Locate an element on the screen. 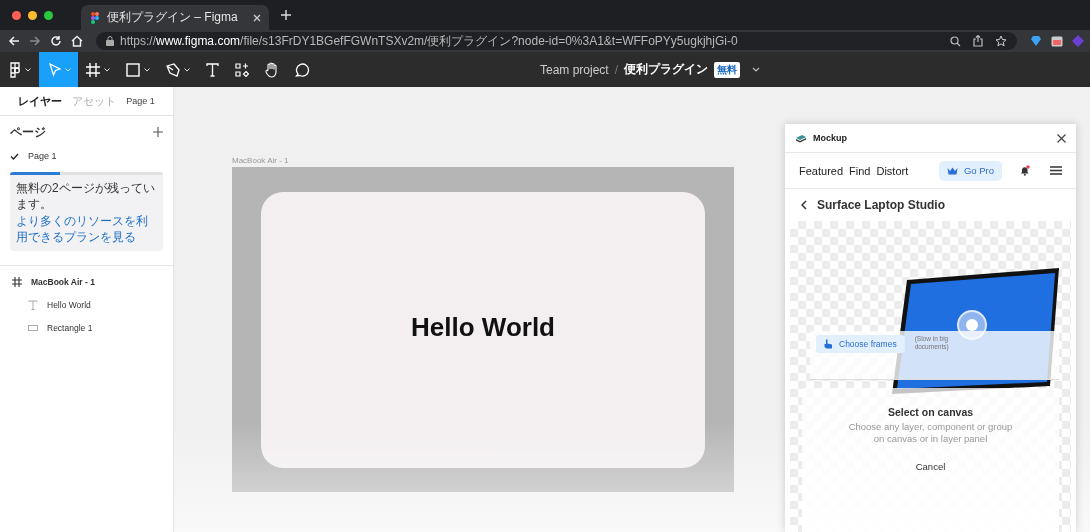  close-window-dot is located at coordinates (16, 15).